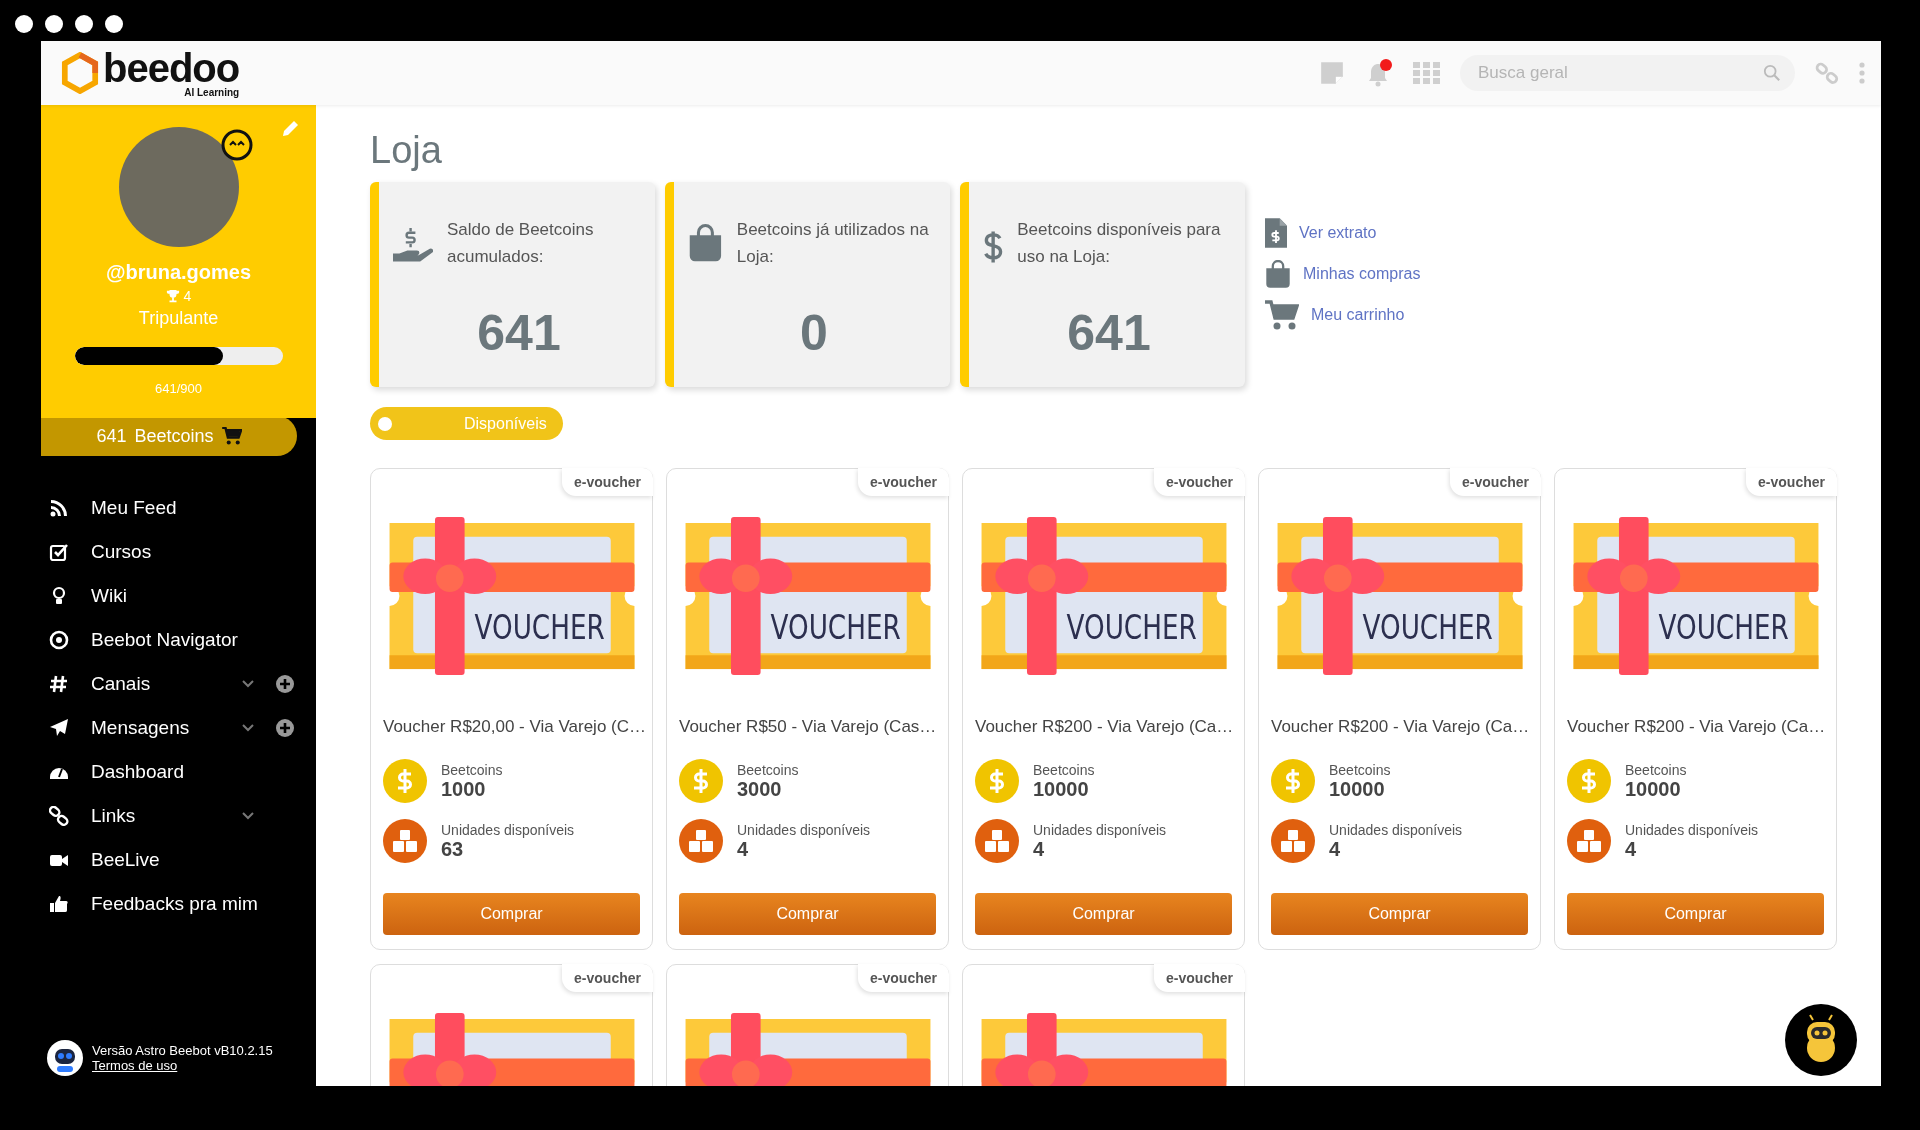  What do you see at coordinates (1627, 73) in the screenshot?
I see `search-field: Busca geral` at bounding box center [1627, 73].